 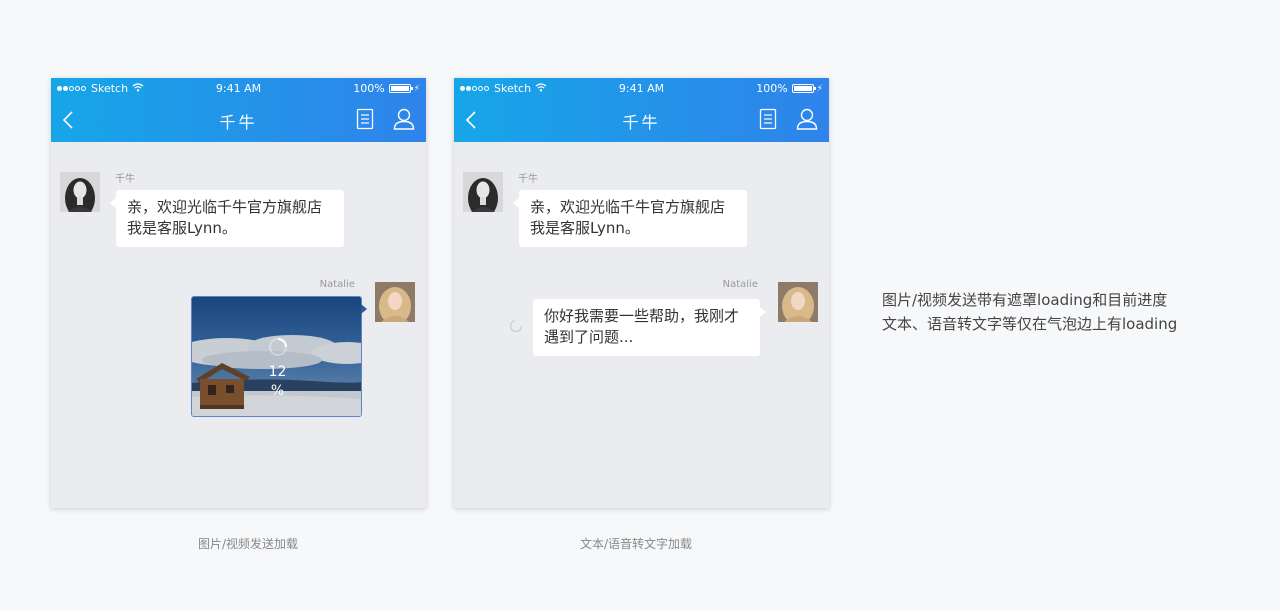 I want to click on message-text-line: 你好我需要一些帮助，我刚才, so click(x=642, y=316).